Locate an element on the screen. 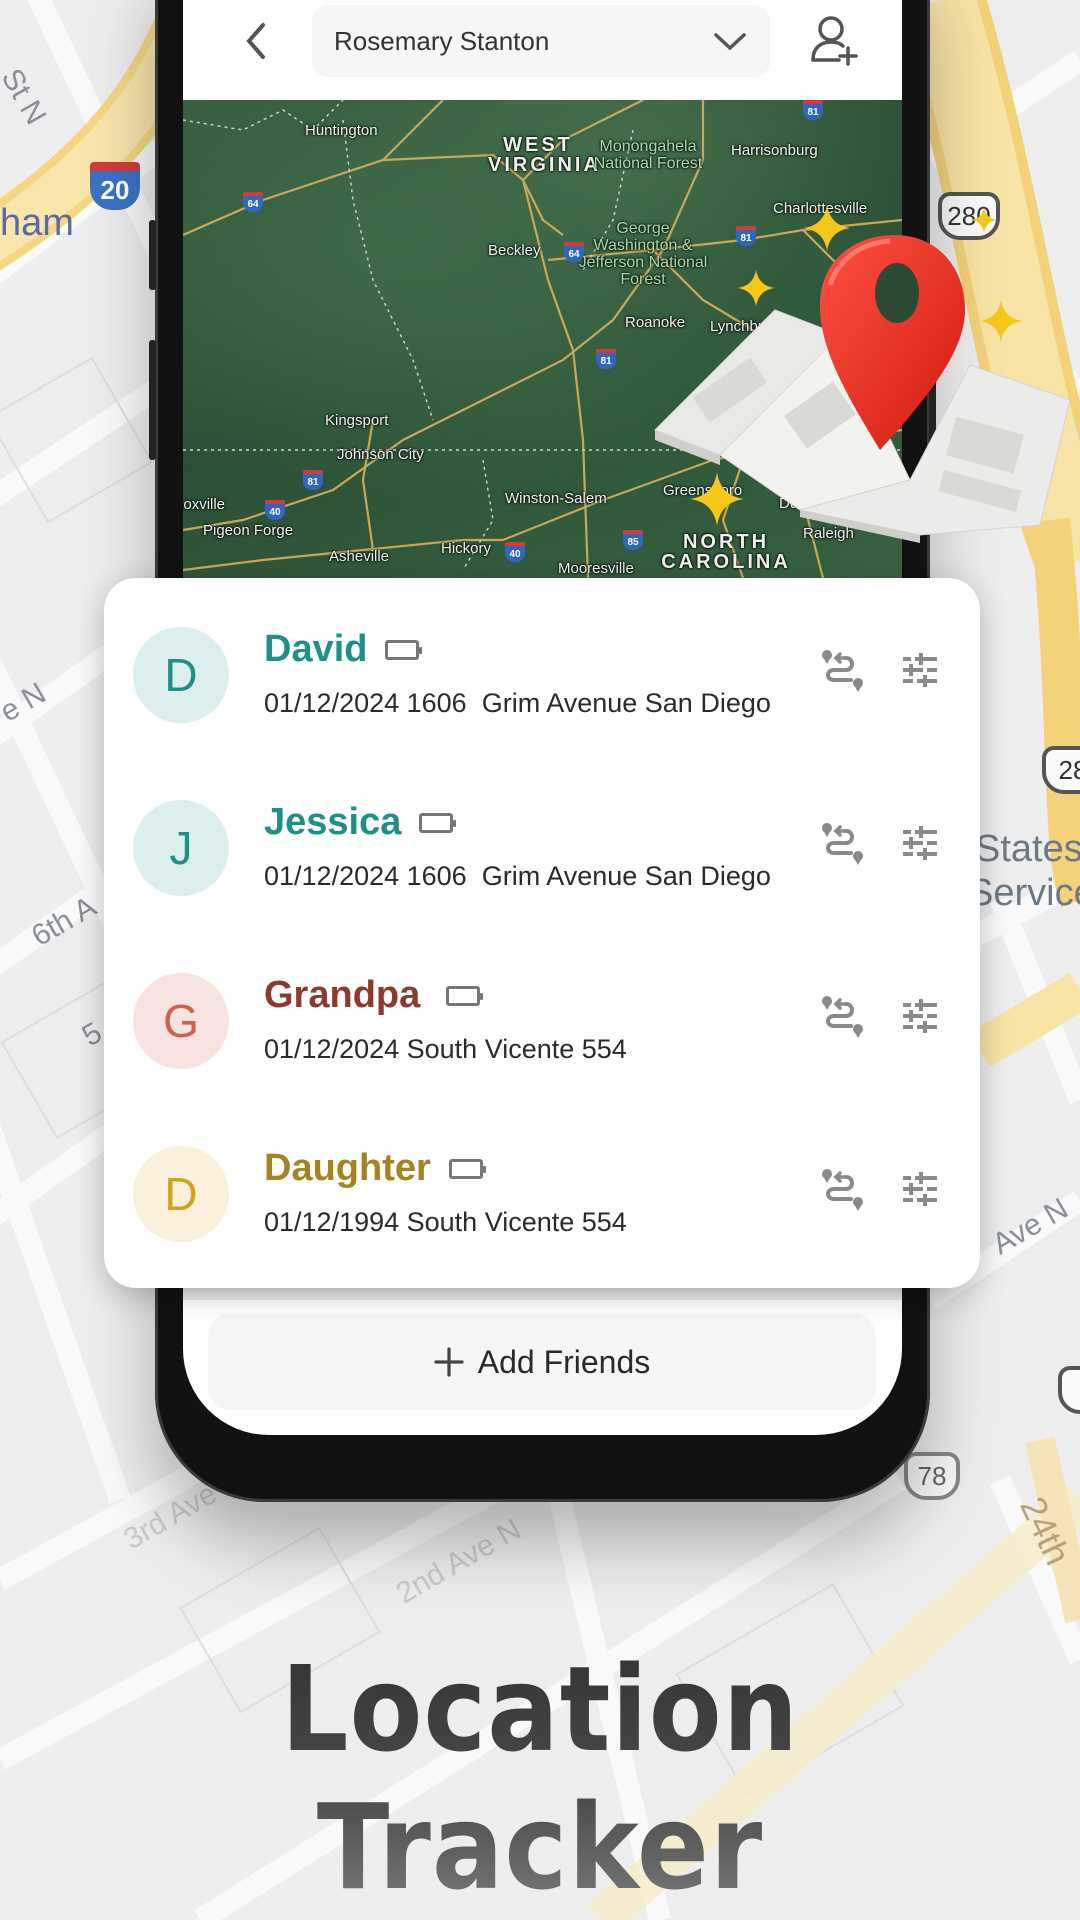  interstate-shield: 20 is located at coordinates (115, 186).